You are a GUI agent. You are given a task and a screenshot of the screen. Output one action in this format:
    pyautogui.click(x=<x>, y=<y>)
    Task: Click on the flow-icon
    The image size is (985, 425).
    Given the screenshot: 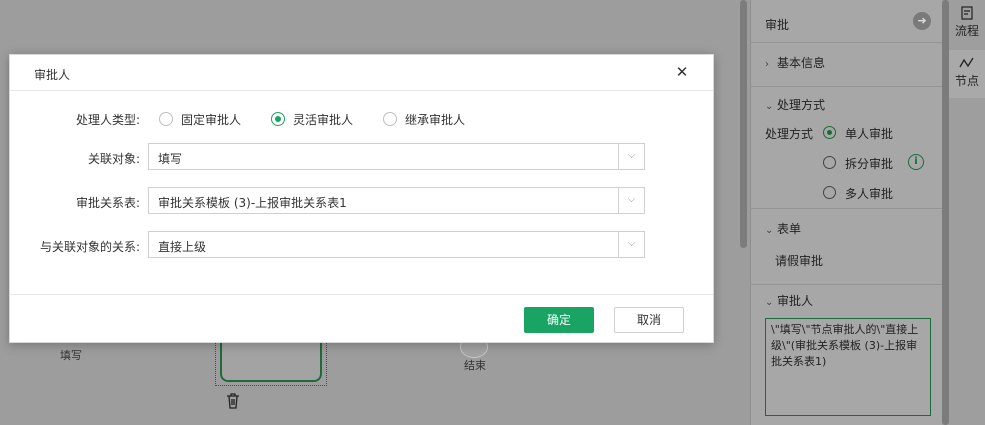 What is the action you would take?
    pyautogui.click(x=967, y=14)
    